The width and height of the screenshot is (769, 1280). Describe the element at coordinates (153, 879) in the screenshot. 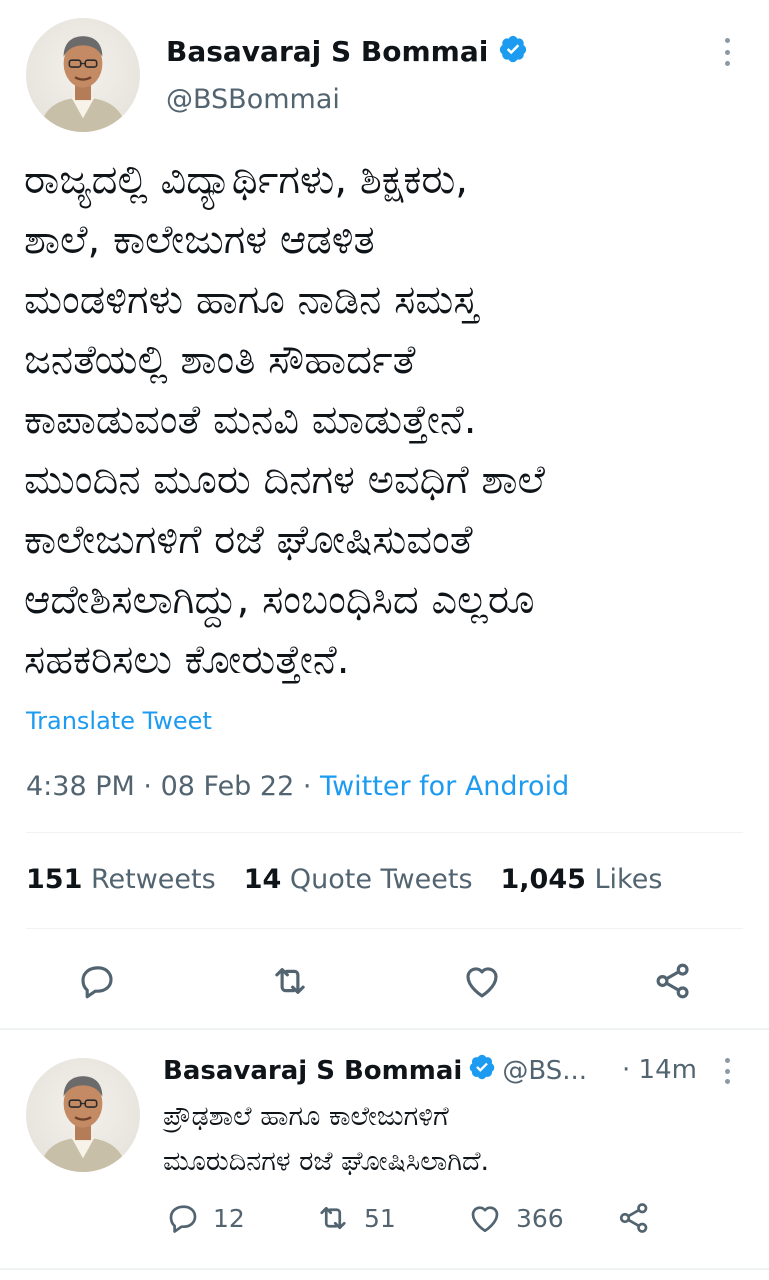

I see `retweets-label: Retweets` at that location.